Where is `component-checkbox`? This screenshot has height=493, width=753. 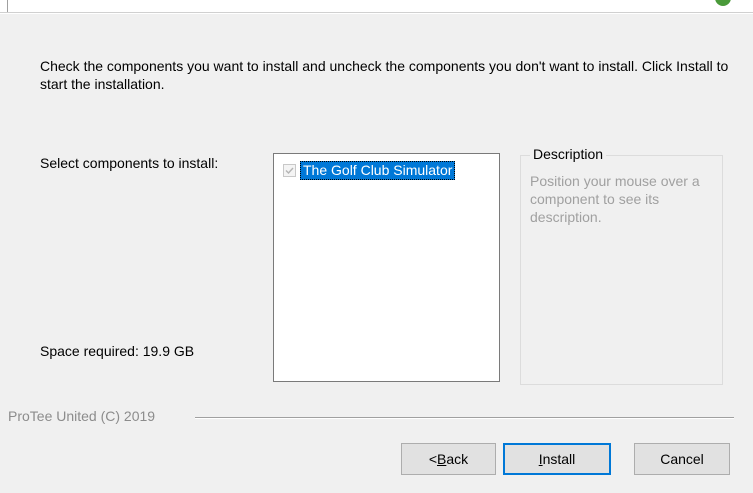
component-checkbox is located at coordinates (289, 170).